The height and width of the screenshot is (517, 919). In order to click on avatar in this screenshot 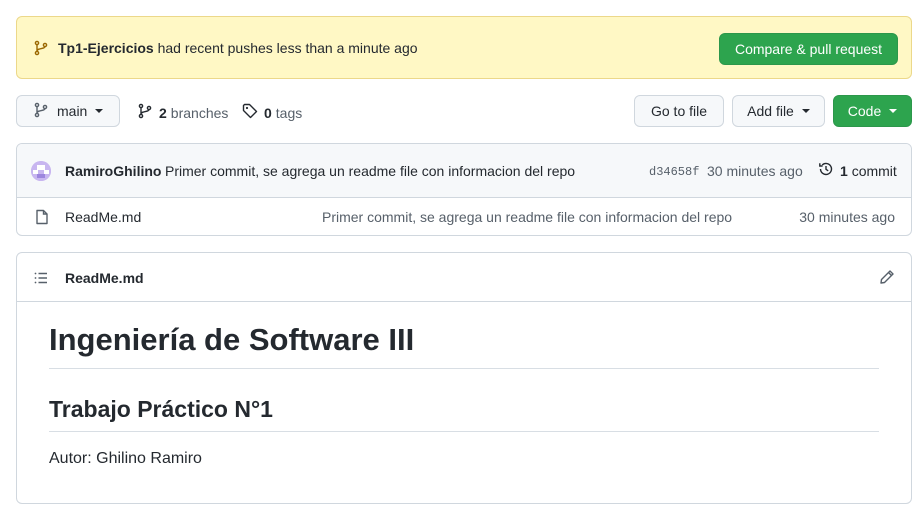, I will do `click(41, 171)`.